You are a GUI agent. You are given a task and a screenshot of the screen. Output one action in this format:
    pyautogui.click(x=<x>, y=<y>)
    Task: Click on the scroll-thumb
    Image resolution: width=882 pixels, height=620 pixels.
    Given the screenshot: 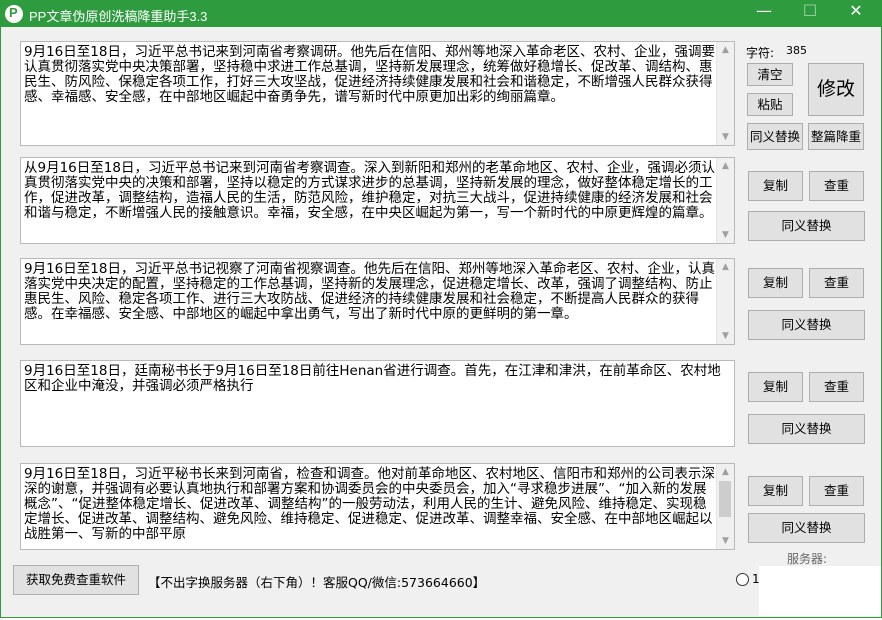 What is the action you would take?
    pyautogui.click(x=725, y=499)
    